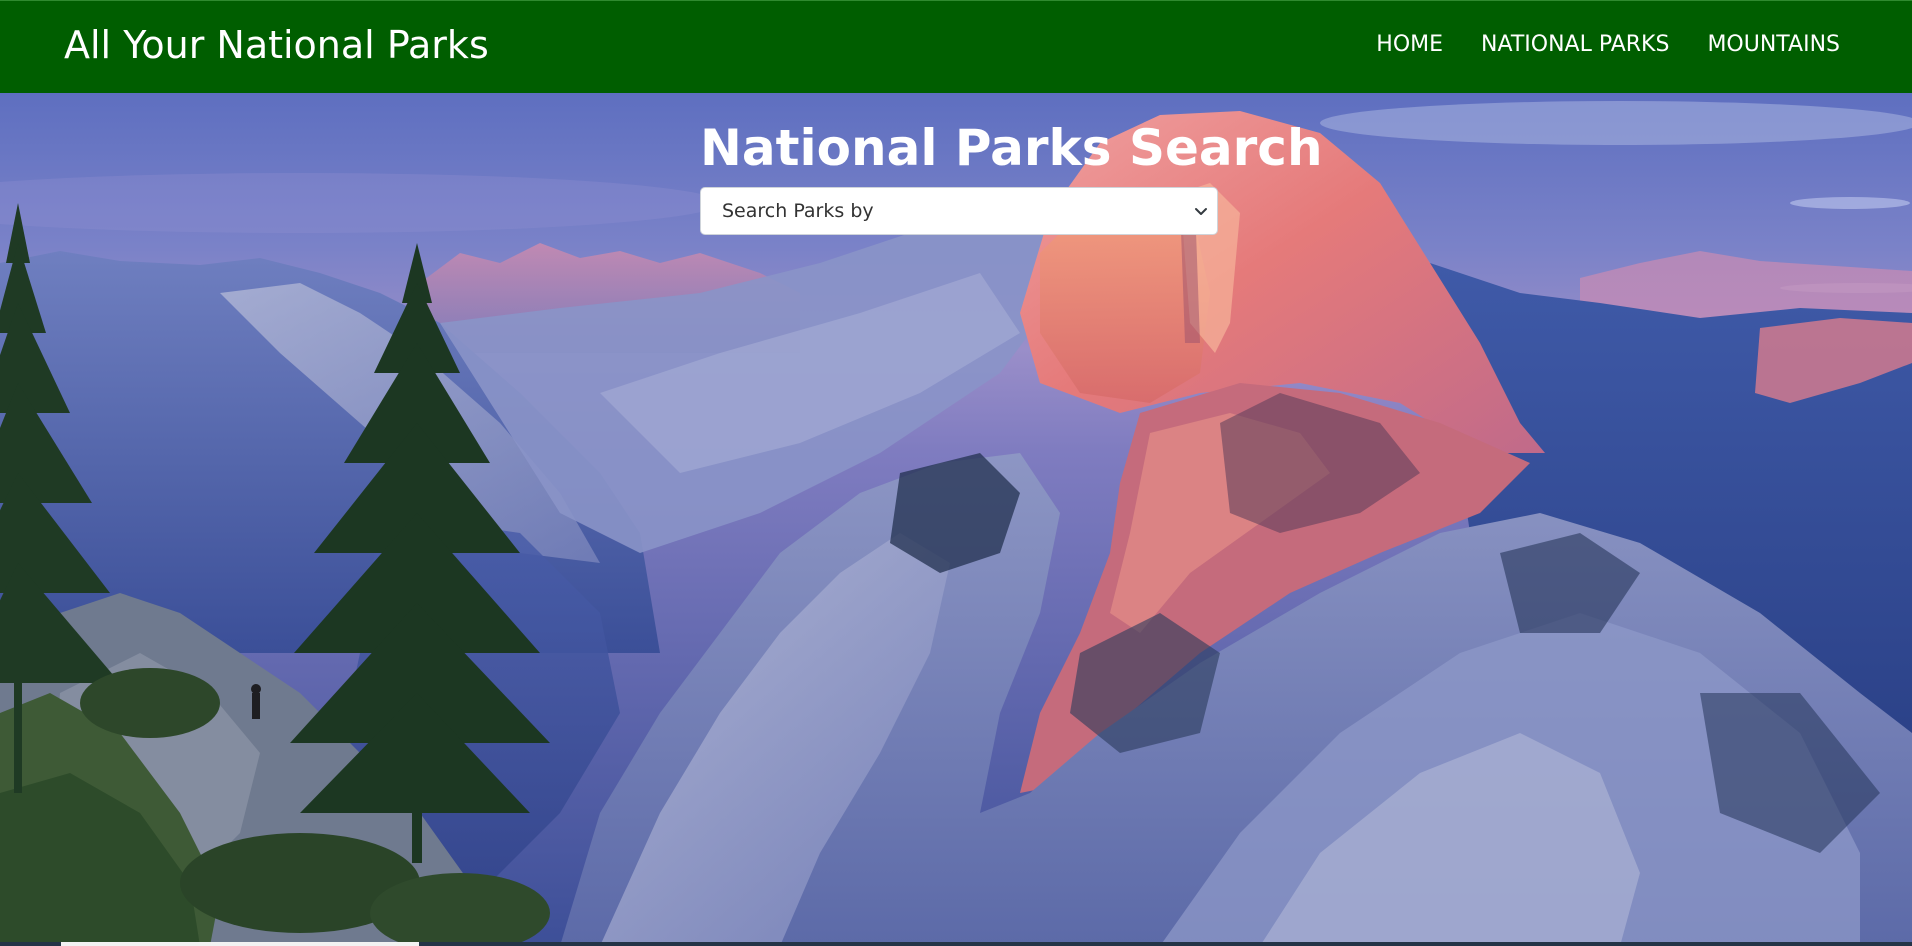  What do you see at coordinates (1011, 148) in the screenshot?
I see `search-title: National Parks Search` at bounding box center [1011, 148].